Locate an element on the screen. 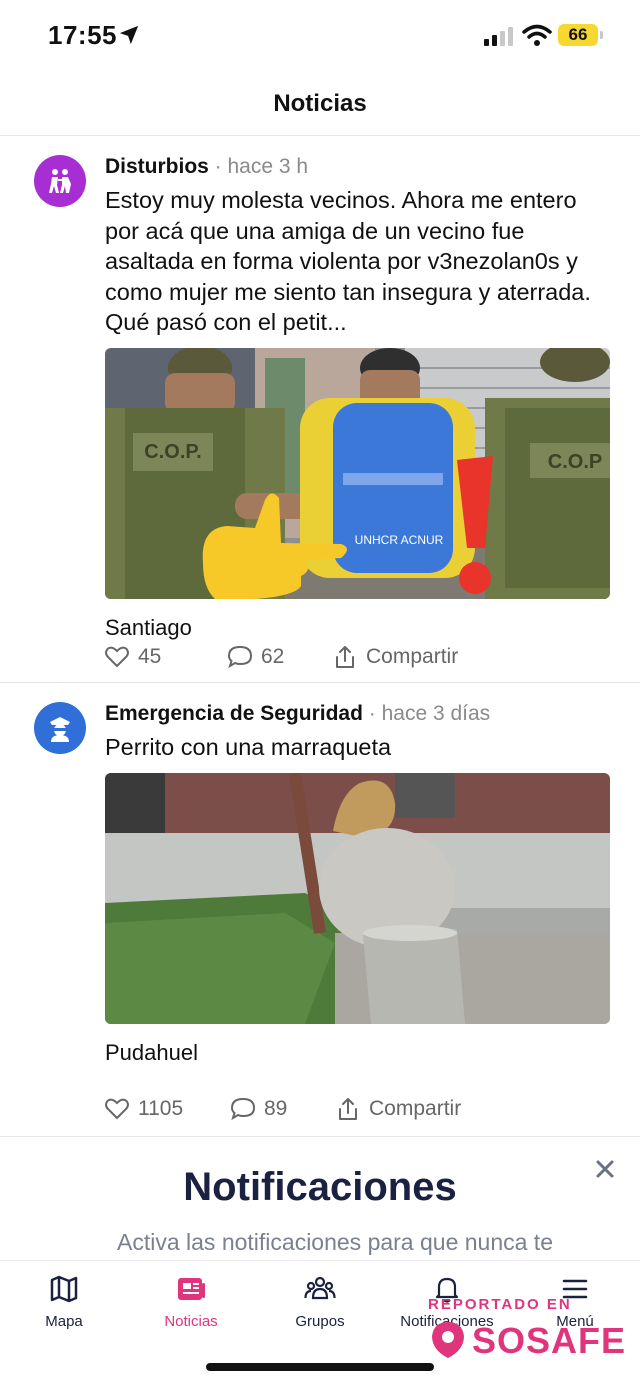  post-time: · hace 3 h is located at coordinates (258, 166).